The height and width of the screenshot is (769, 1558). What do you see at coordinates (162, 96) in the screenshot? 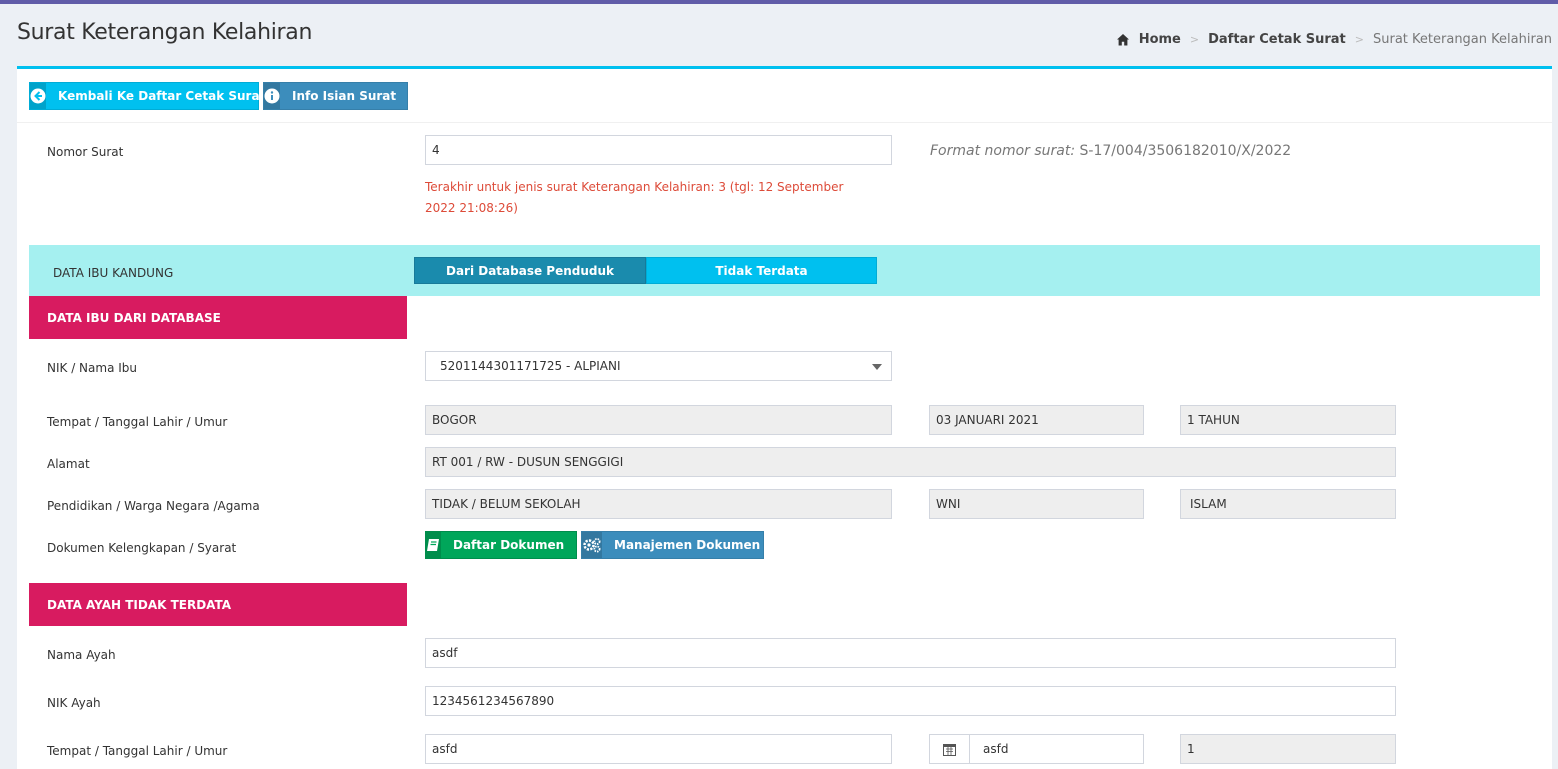
I see `back-button-label: Kembali Ke Daftar Cetak Surat` at bounding box center [162, 96].